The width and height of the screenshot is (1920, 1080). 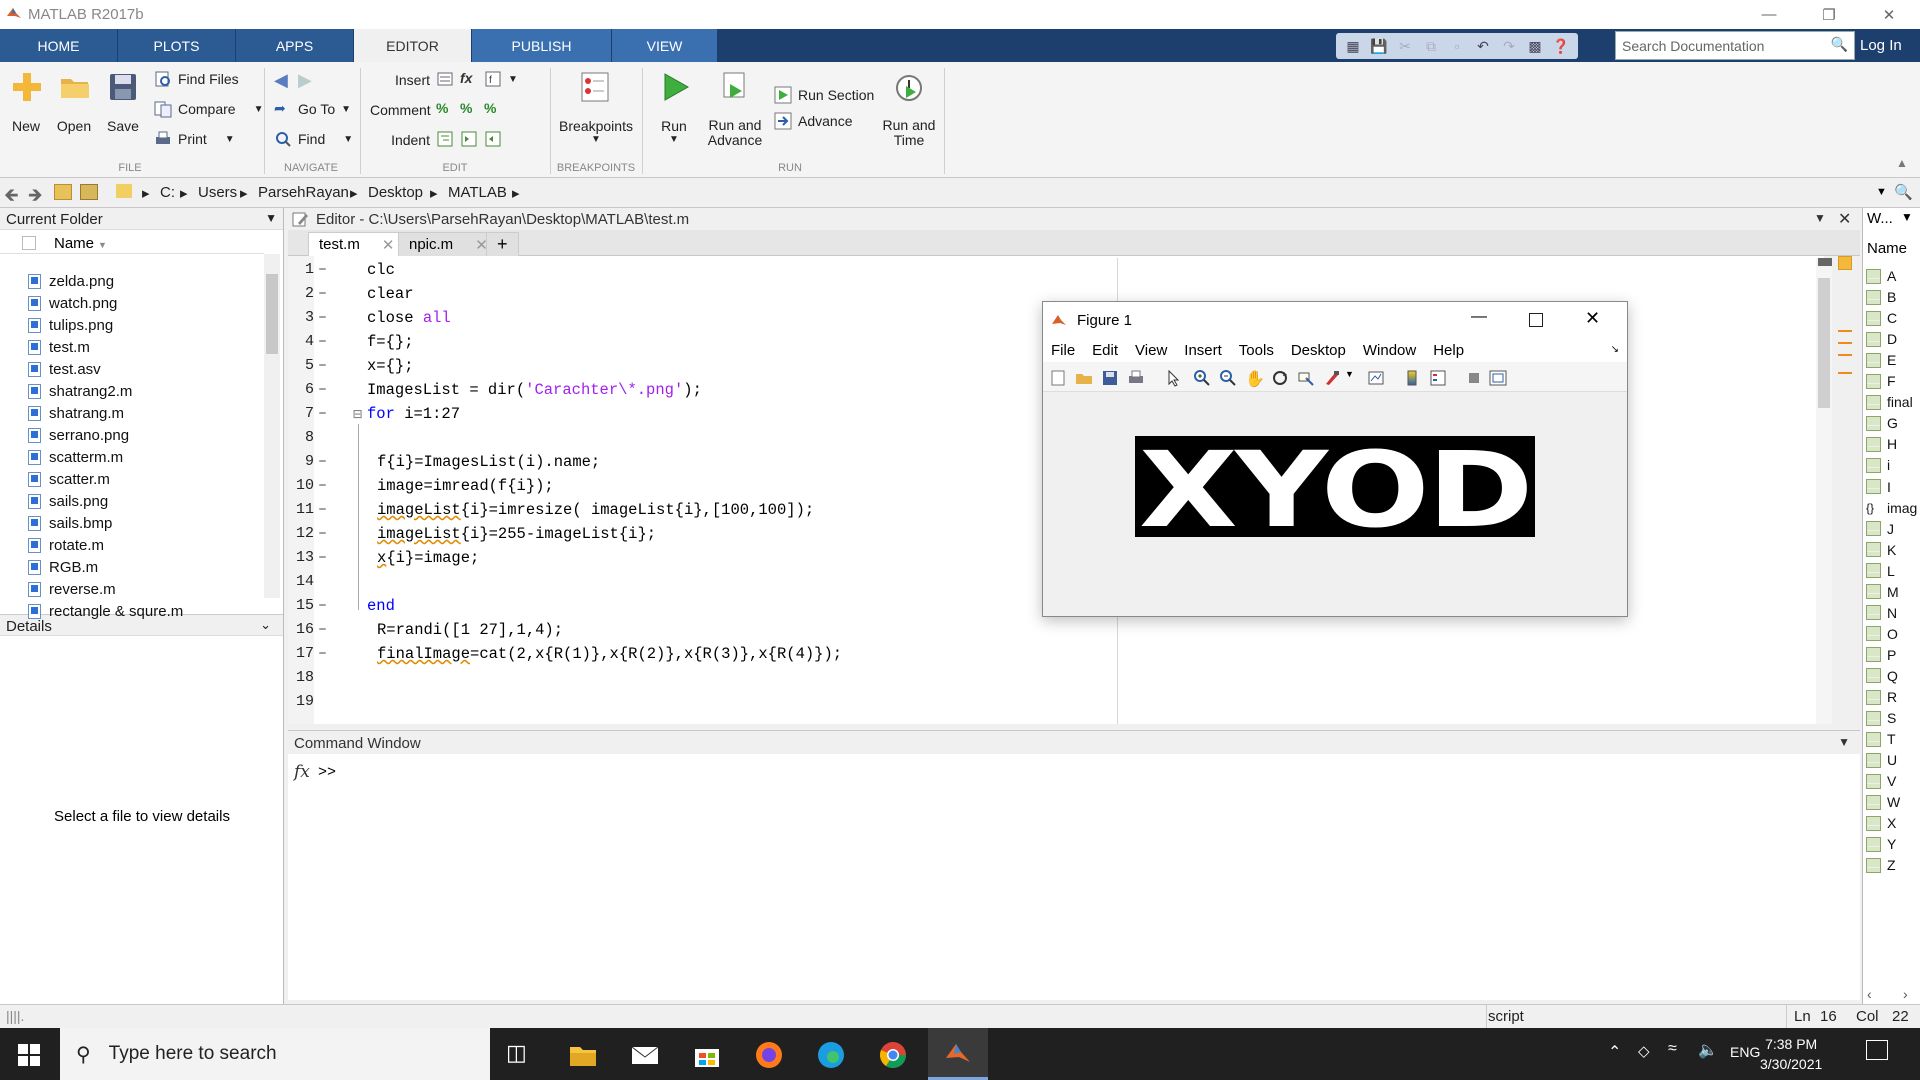 What do you see at coordinates (64, 369) in the screenshot?
I see `file-list-item: test.asv` at bounding box center [64, 369].